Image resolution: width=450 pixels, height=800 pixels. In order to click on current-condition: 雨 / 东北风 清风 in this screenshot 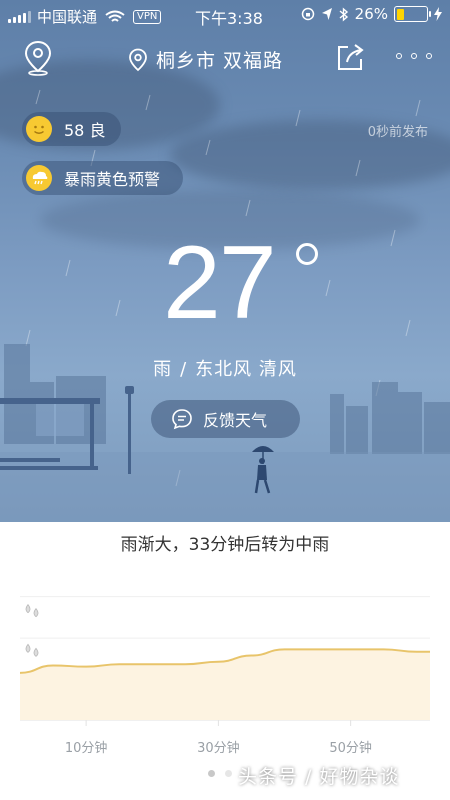, I will do `click(225, 368)`.